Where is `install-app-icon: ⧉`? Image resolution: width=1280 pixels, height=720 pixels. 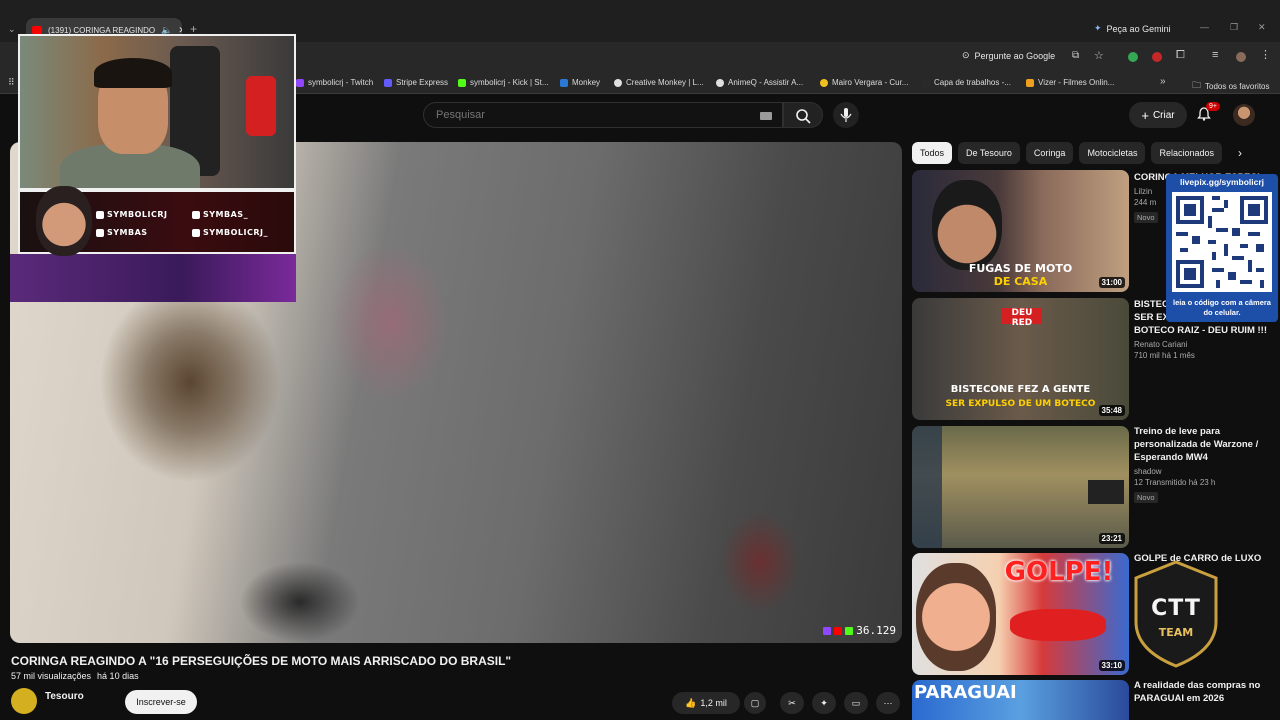
install-app-icon: ⧉ is located at coordinates (1075, 55).